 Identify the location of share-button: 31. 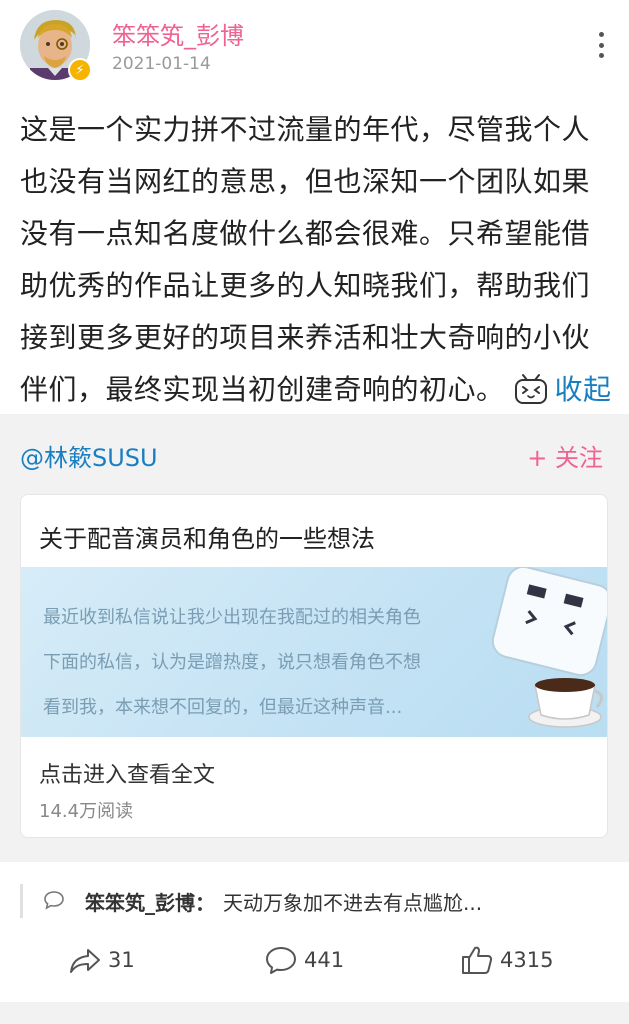
(101, 960).